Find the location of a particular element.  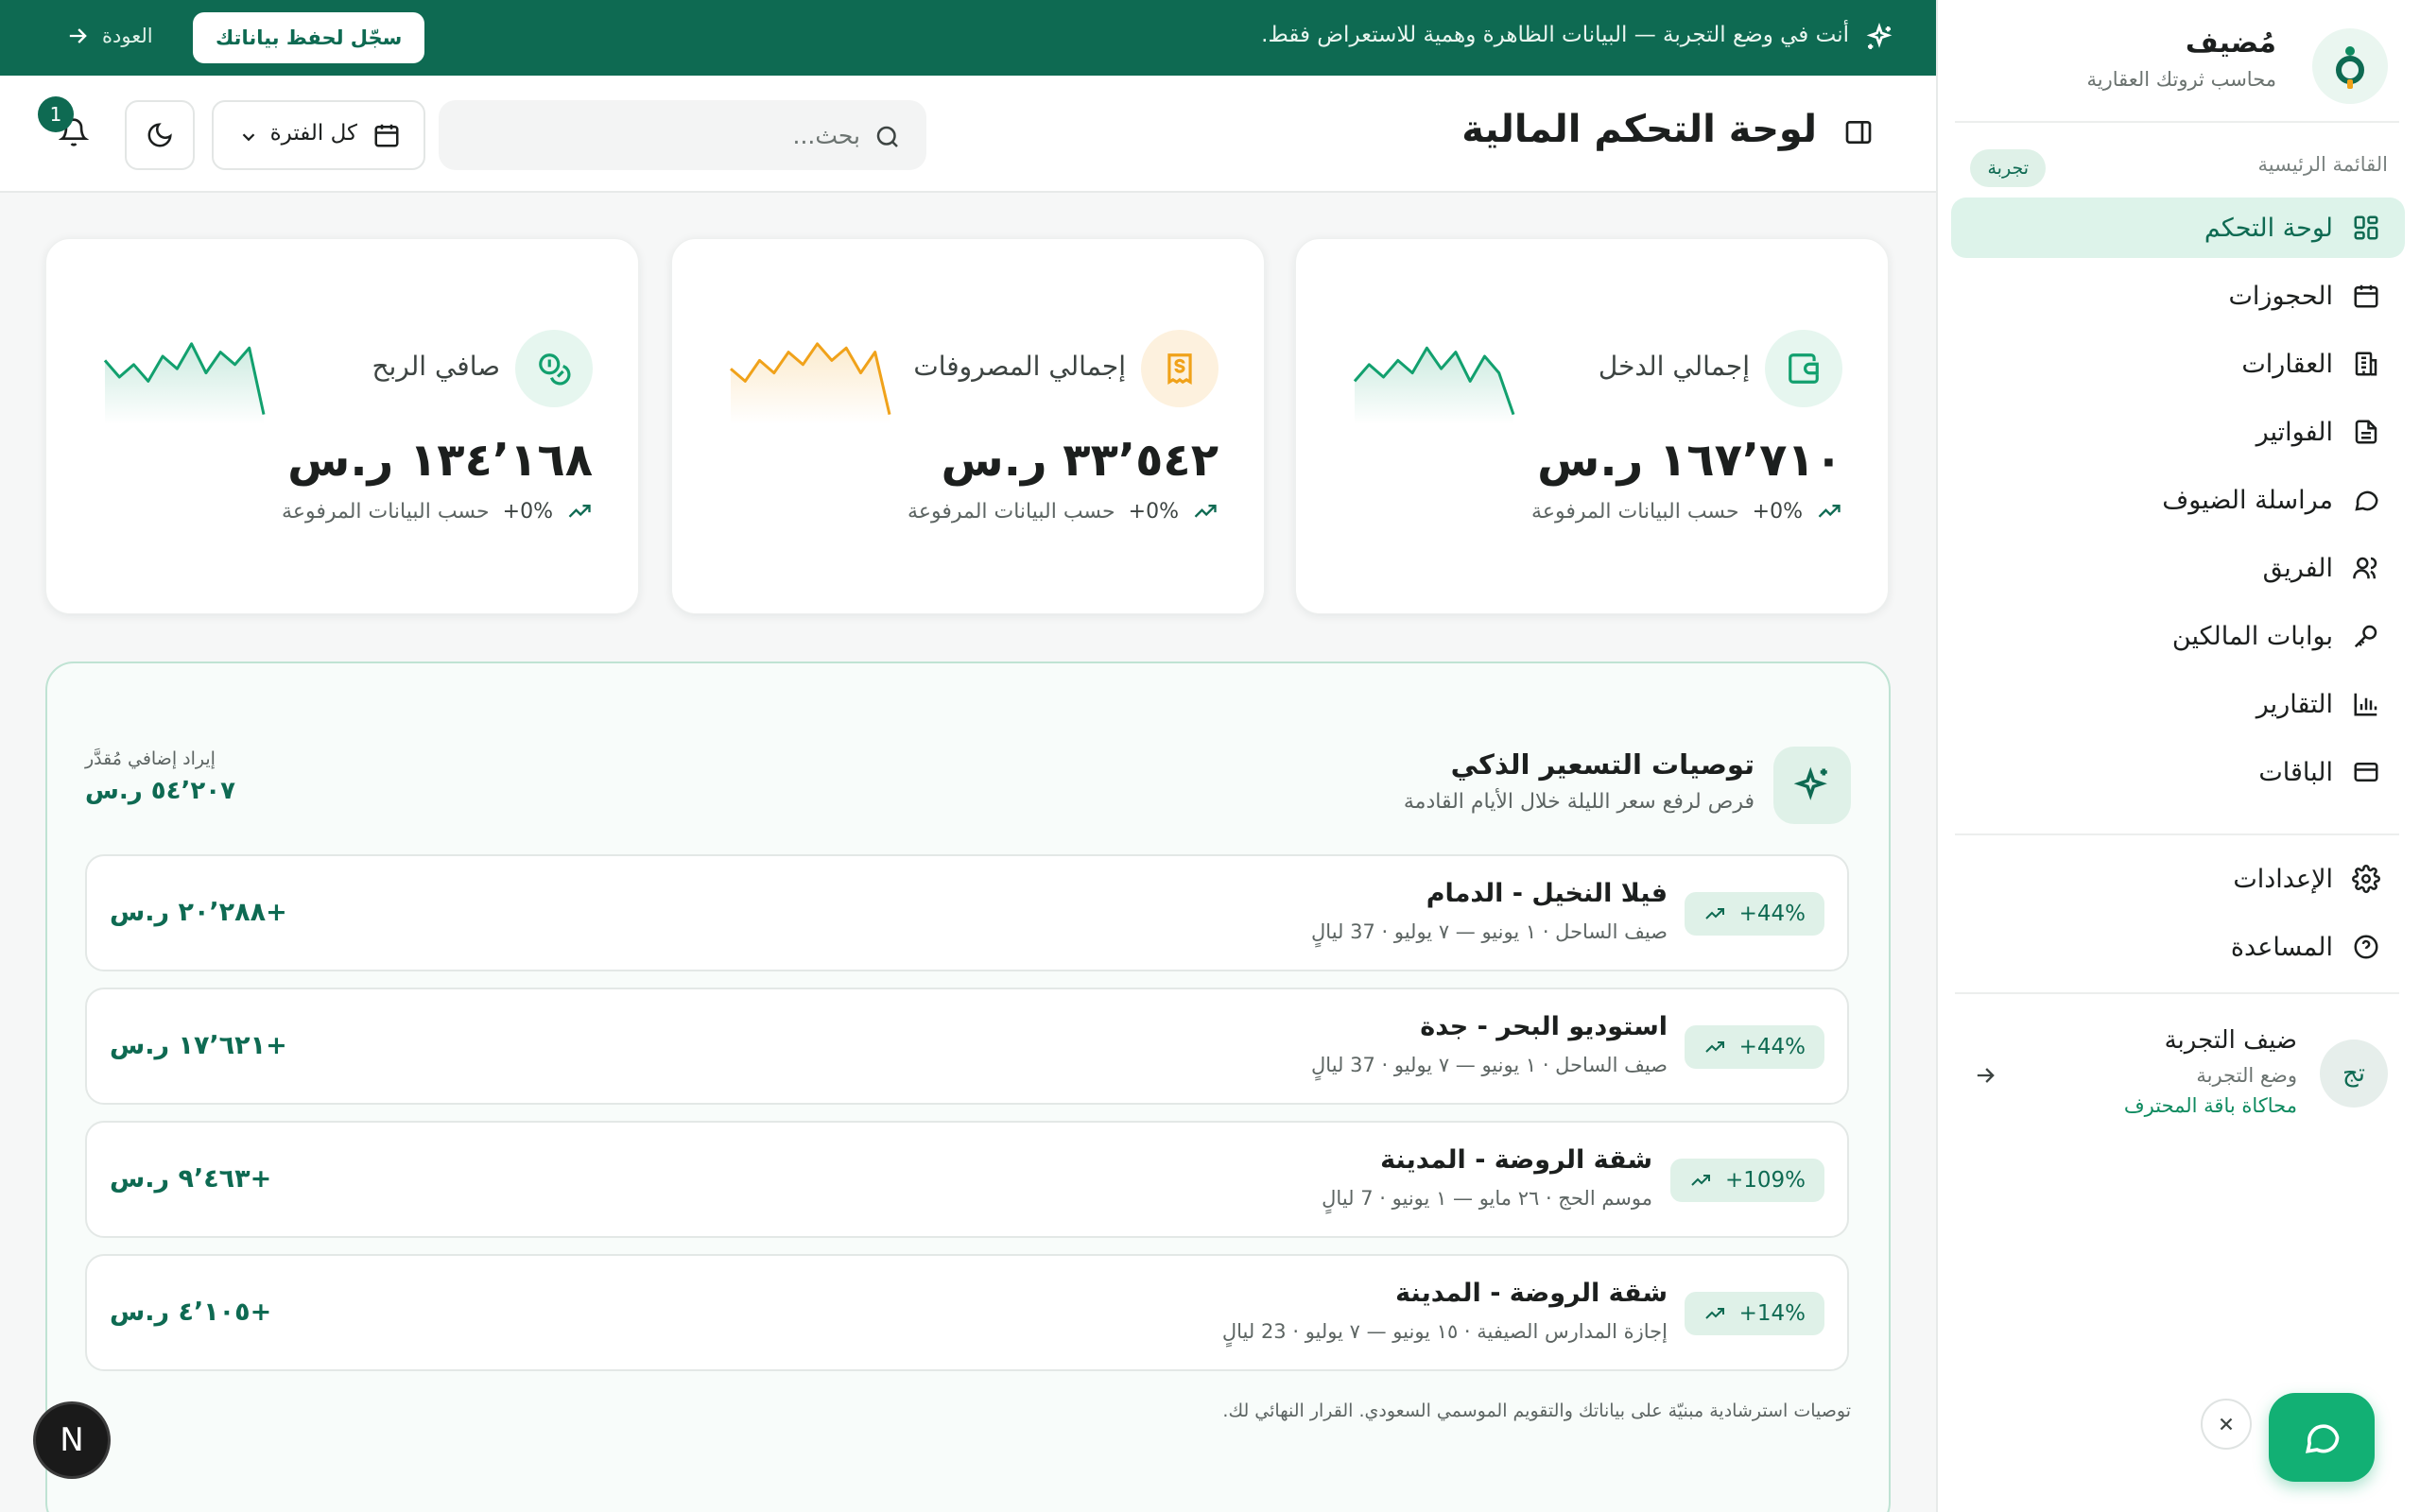

brand-logo is located at coordinates (2350, 66).